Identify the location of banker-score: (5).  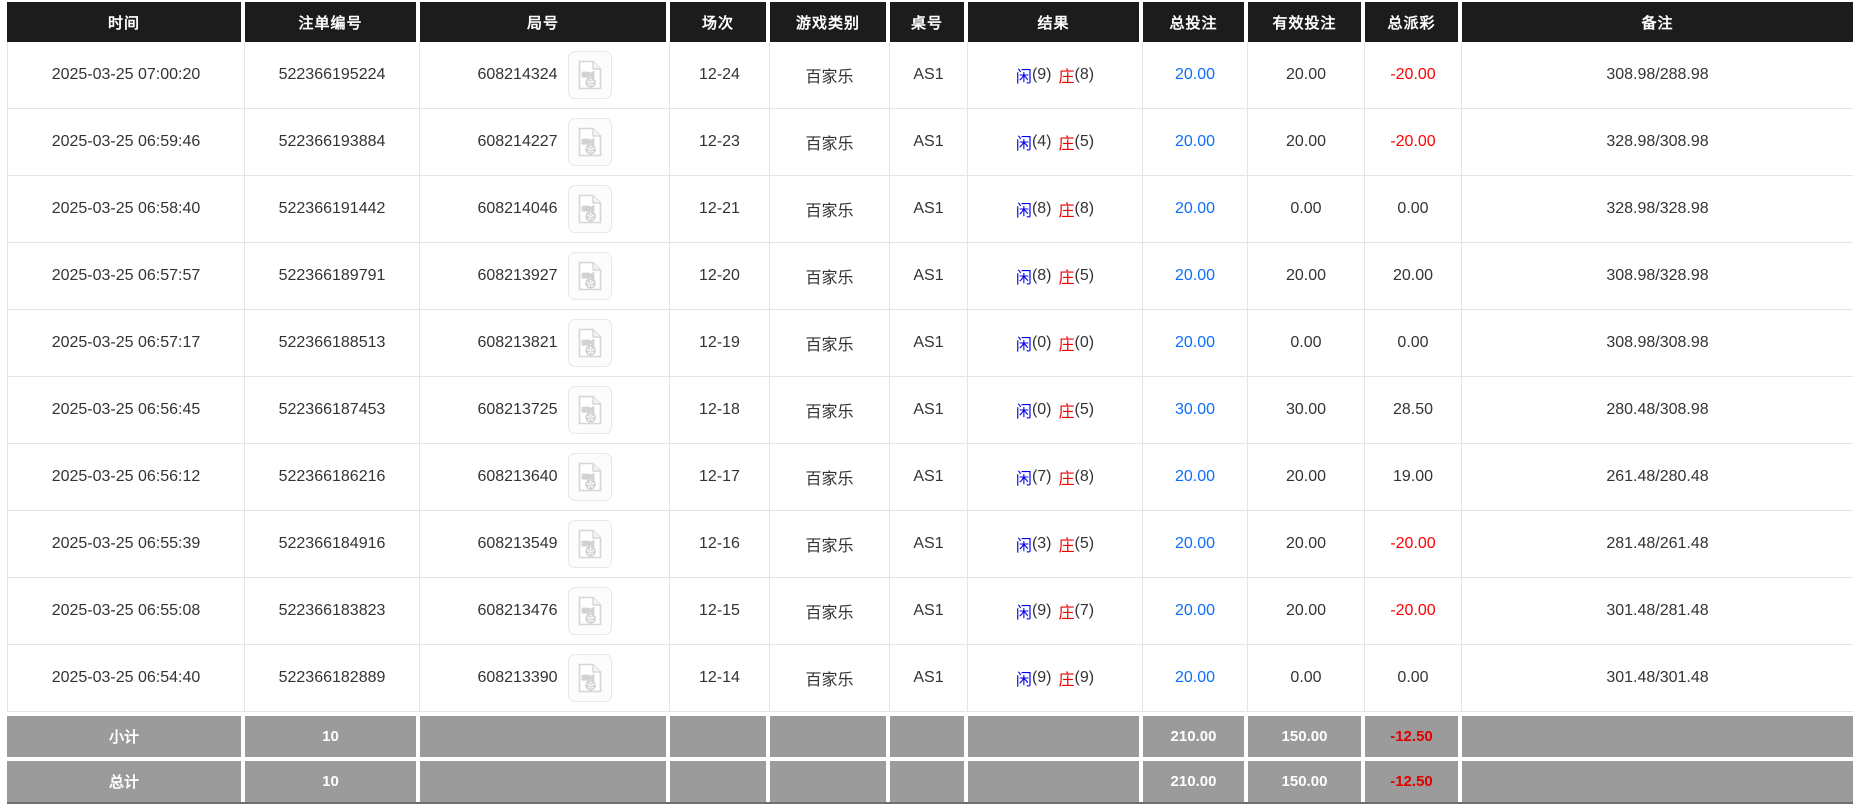
(1084, 141).